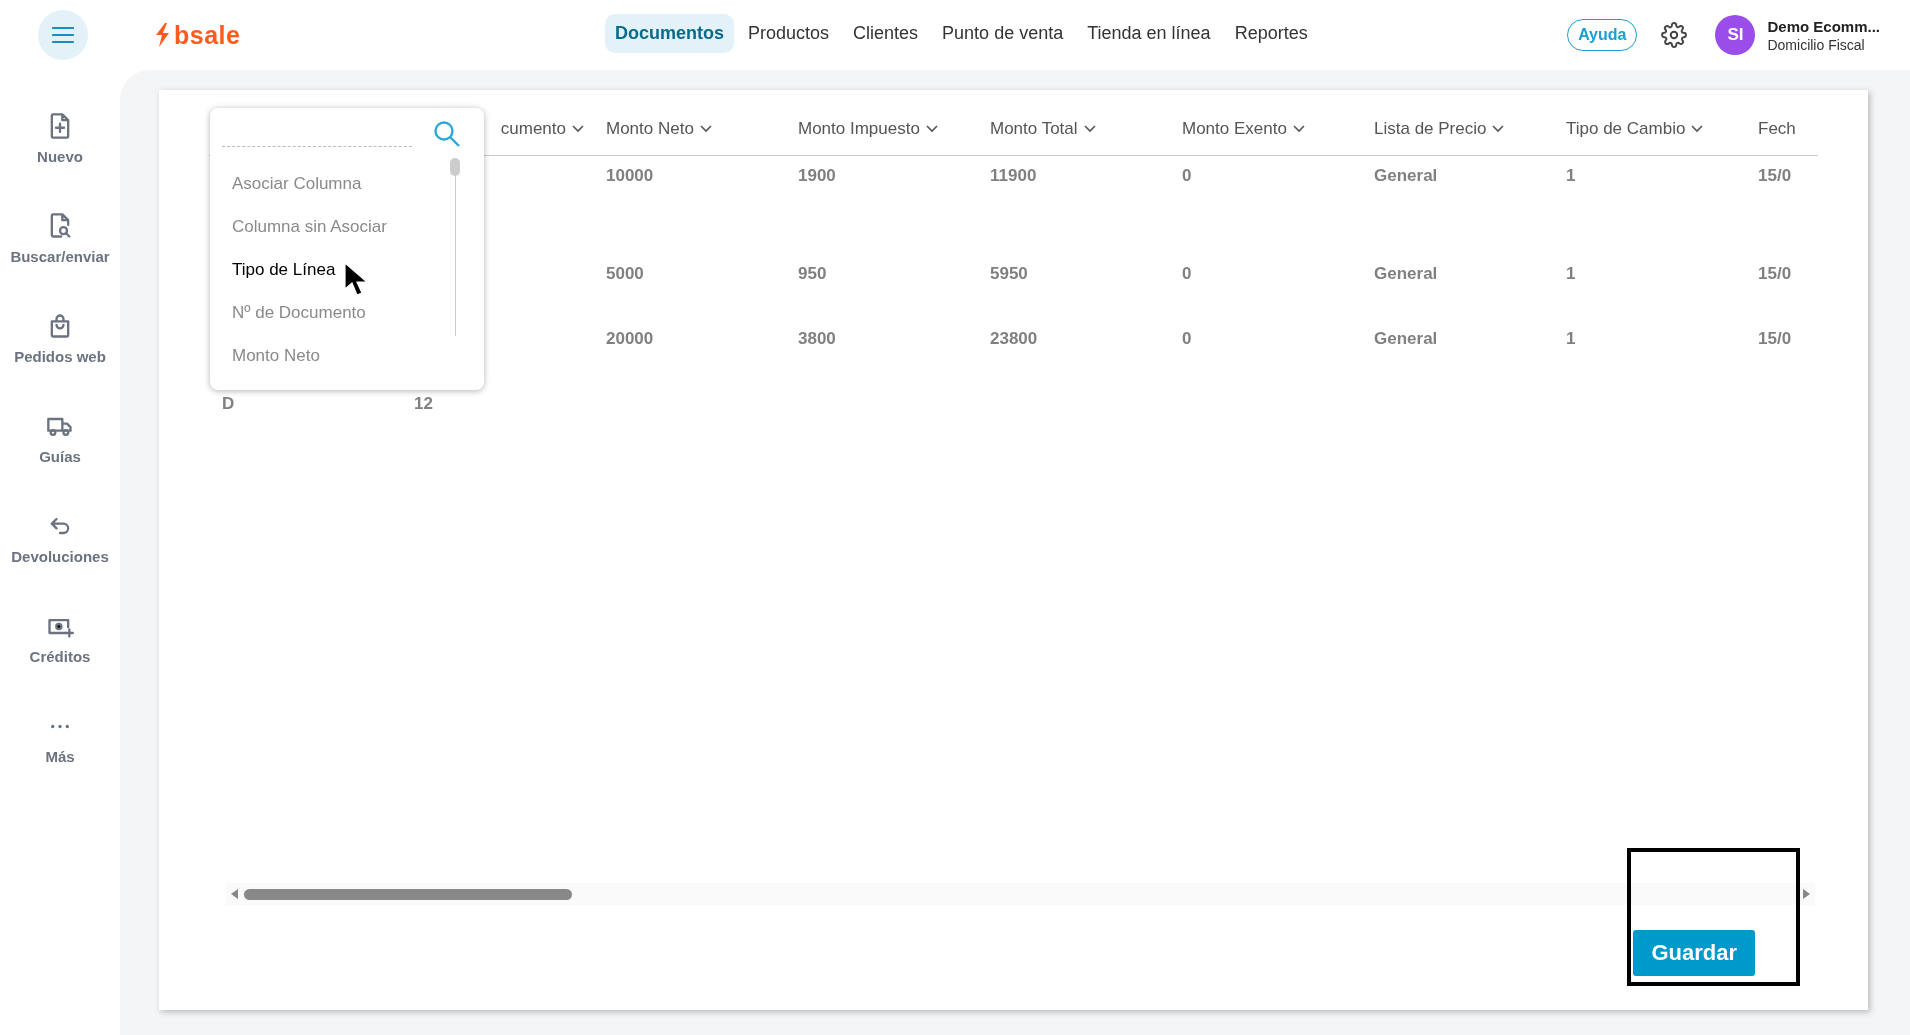 This screenshot has width=1910, height=1035. Describe the element at coordinates (207, 35) in the screenshot. I see `logo-text: bsale` at that location.